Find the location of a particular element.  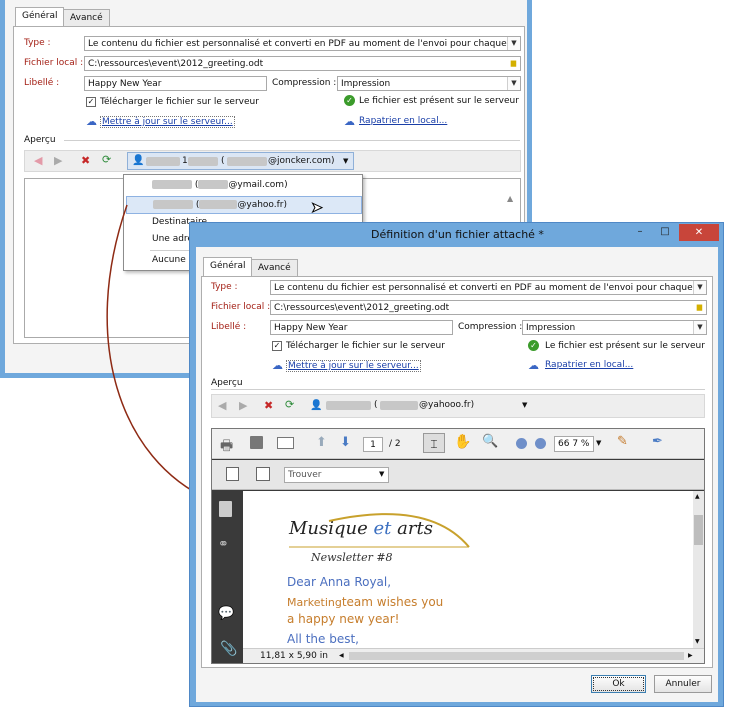

front-present-label: Le fichier est présent sur le serveur is located at coordinates (625, 346).